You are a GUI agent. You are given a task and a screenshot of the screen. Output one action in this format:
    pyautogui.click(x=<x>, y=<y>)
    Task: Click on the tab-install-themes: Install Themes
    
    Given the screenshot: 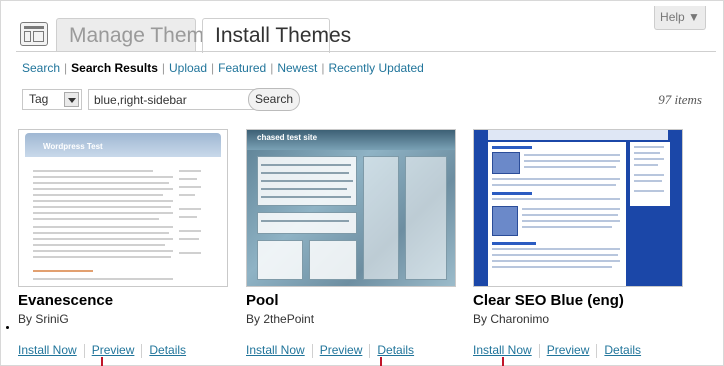 What is the action you would take?
    pyautogui.click(x=276, y=35)
    